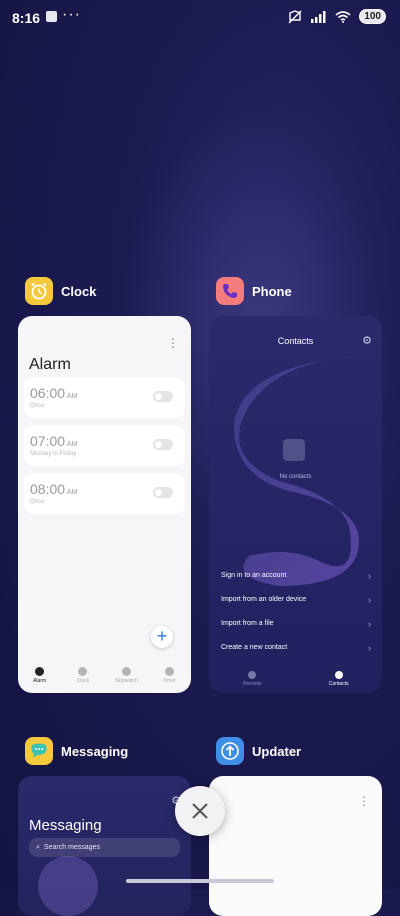 This screenshot has width=400, height=916. Describe the element at coordinates (26, 18) in the screenshot. I see `status-time: 8:16` at that location.